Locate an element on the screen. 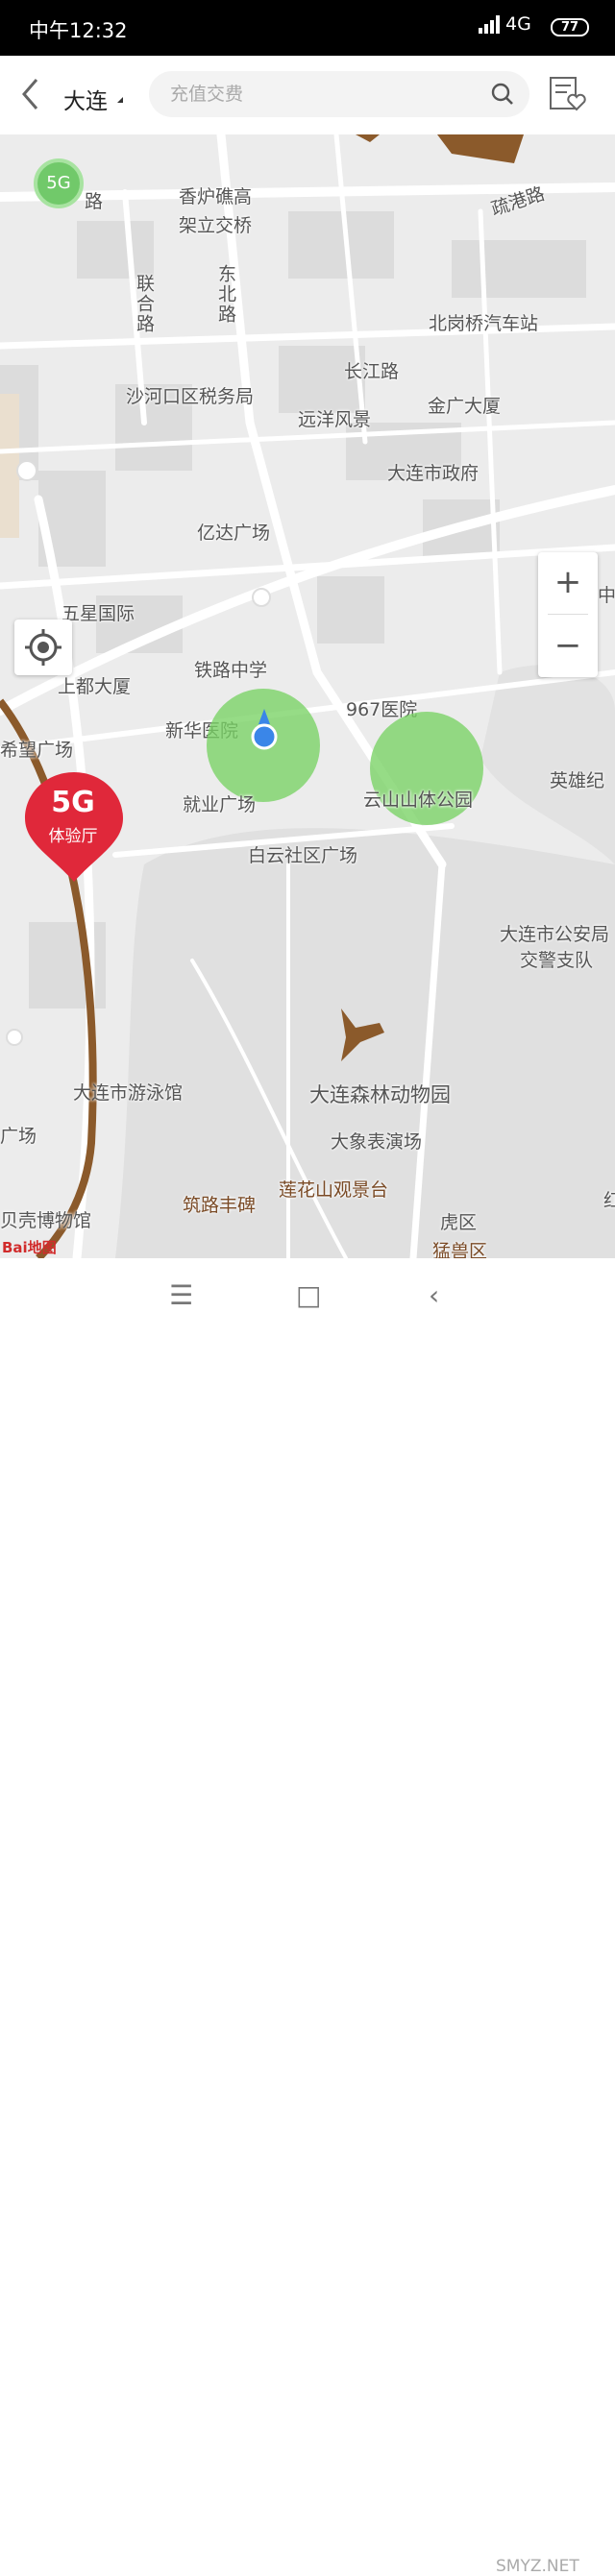  pin-hall-text: 体验厅 is located at coordinates (73, 836).